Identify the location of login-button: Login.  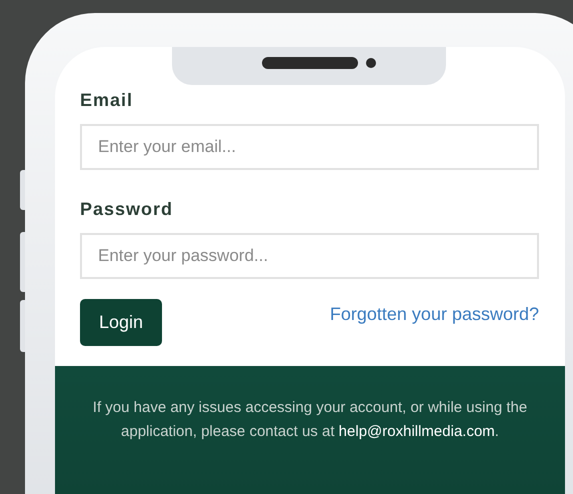
(121, 322).